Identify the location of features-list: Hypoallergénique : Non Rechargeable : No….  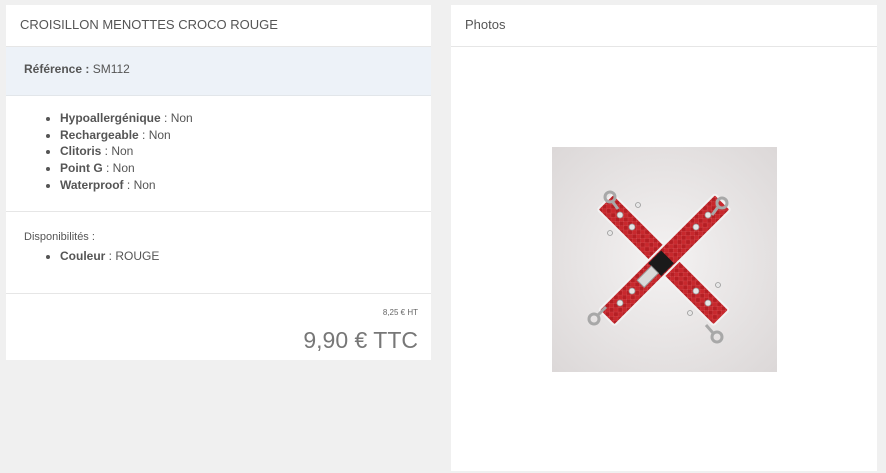
(218, 152).